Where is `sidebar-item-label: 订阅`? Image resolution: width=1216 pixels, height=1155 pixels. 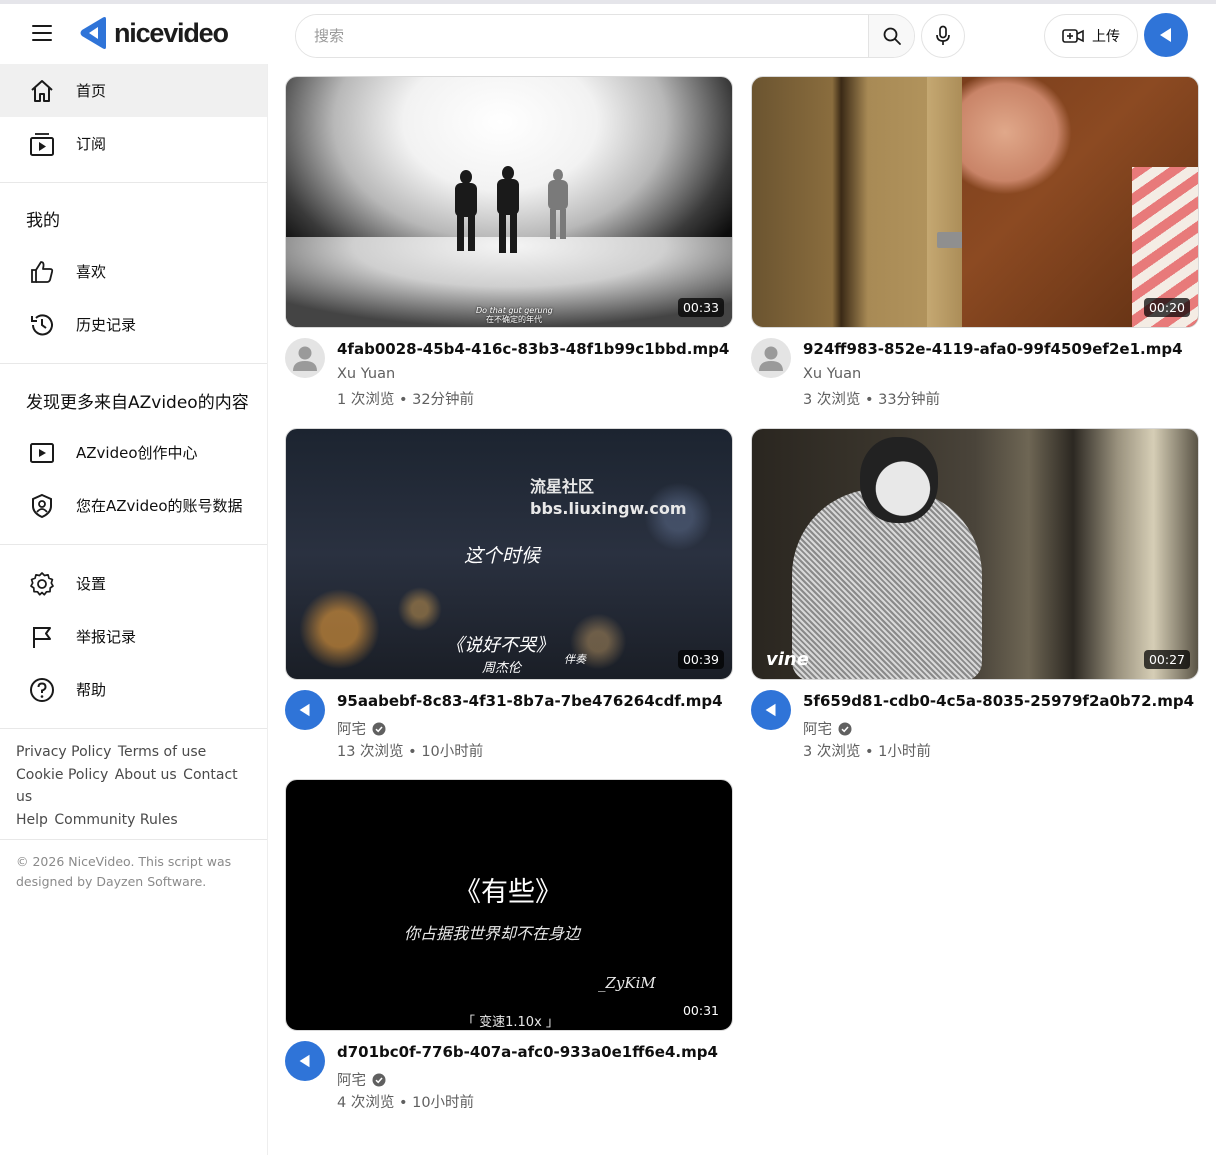
sidebar-item-label: 订阅 is located at coordinates (91, 144).